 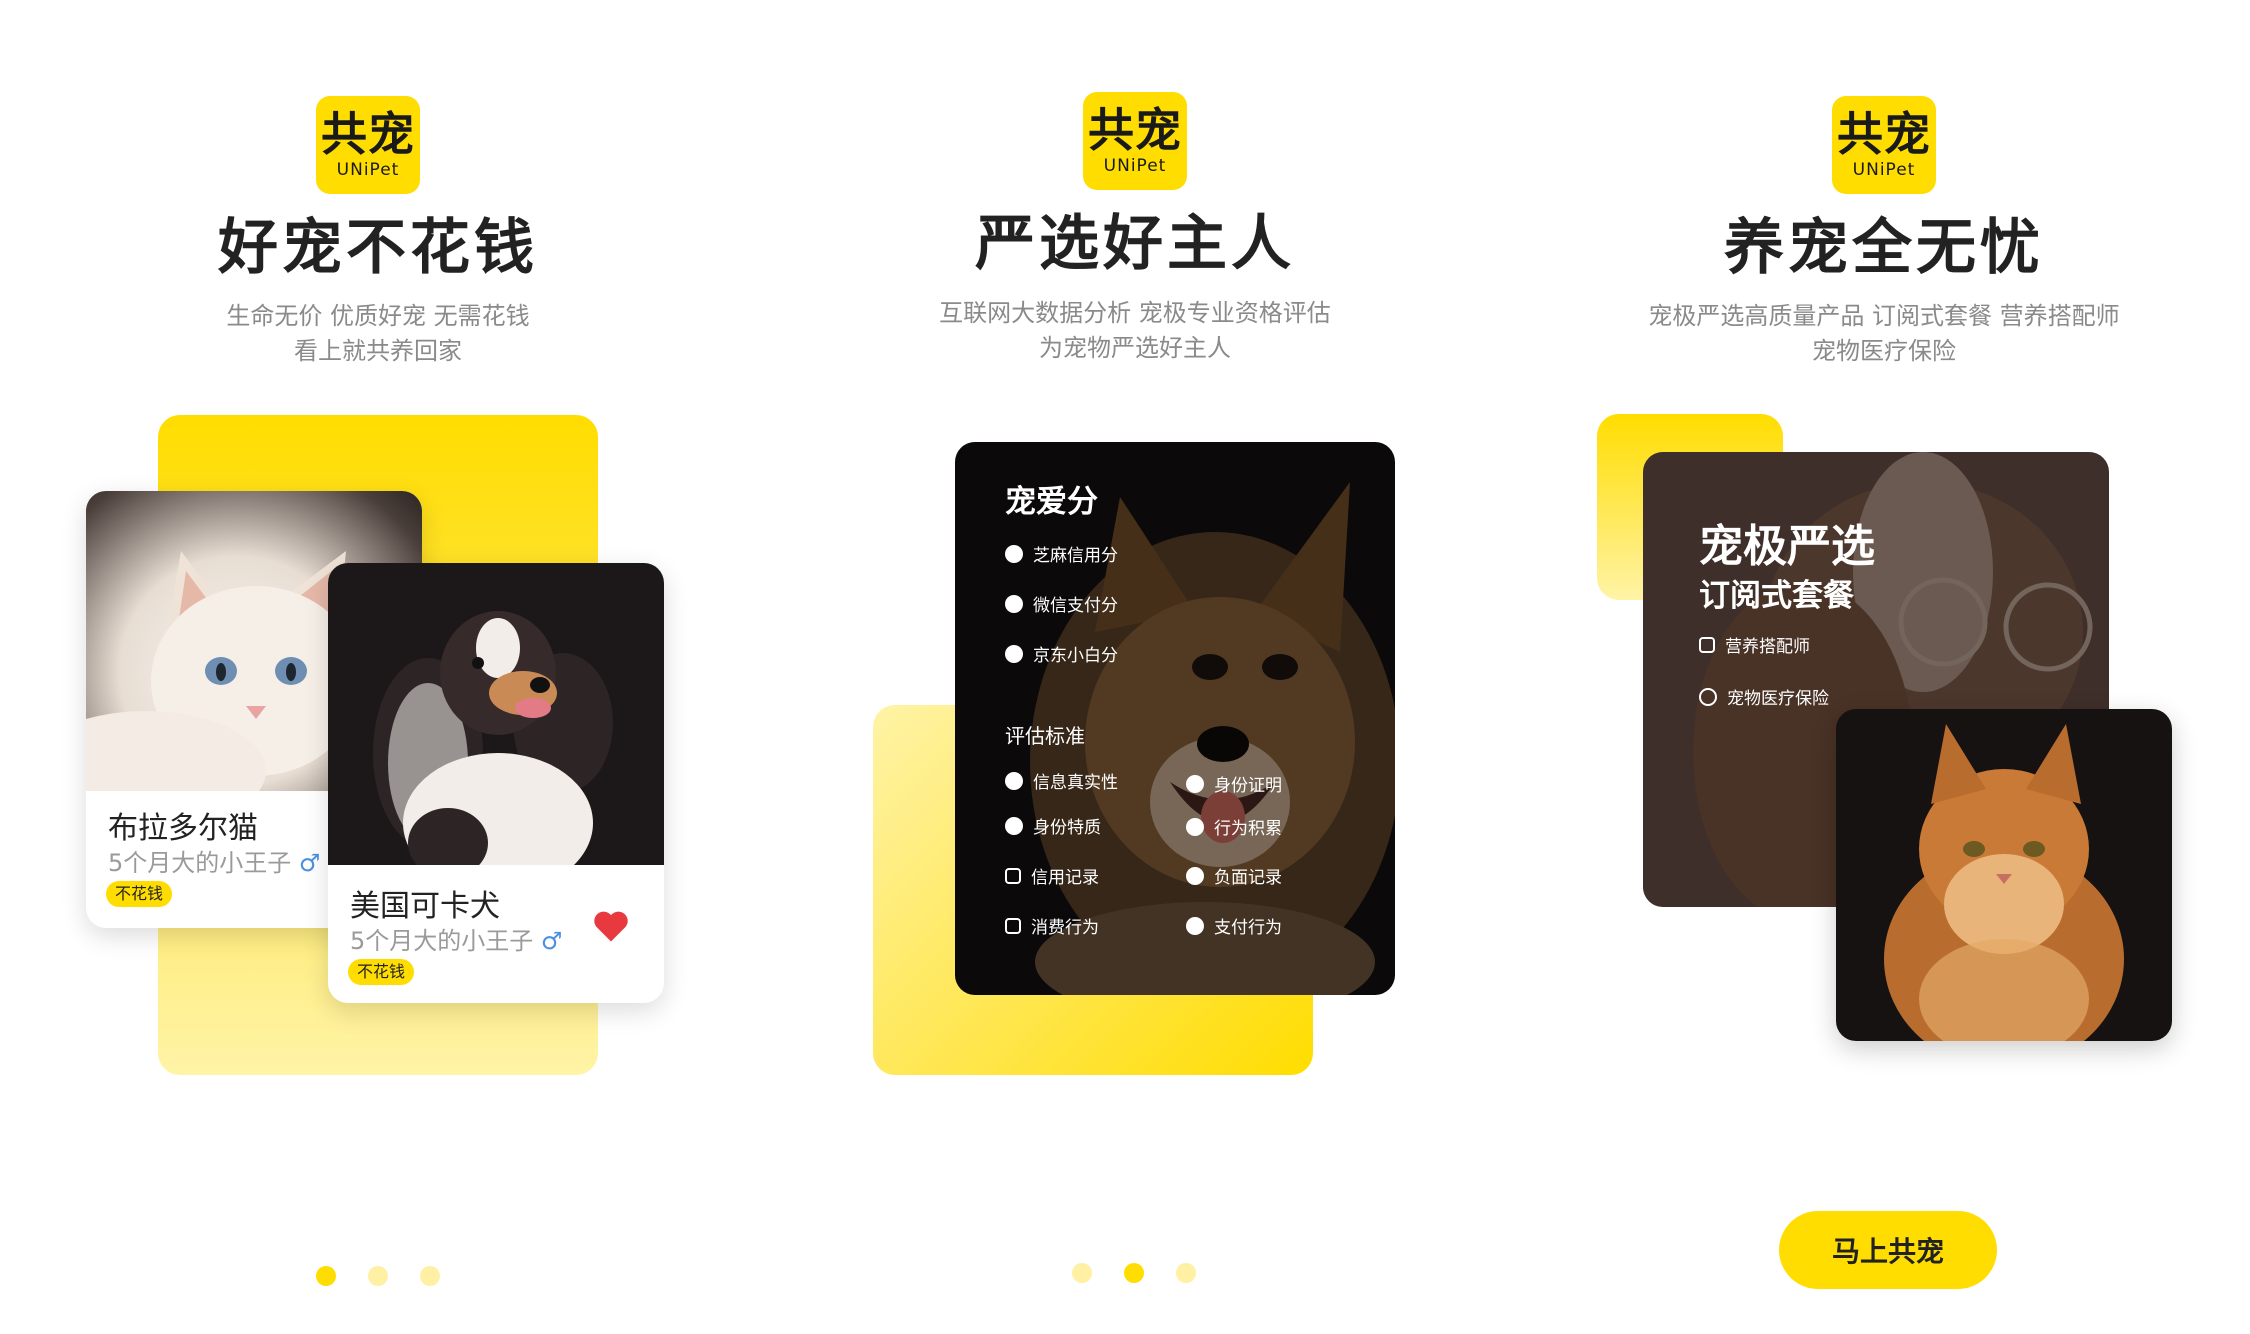 I want to click on cat-description: 5个月大的小王子 ♂, so click(x=214, y=860).